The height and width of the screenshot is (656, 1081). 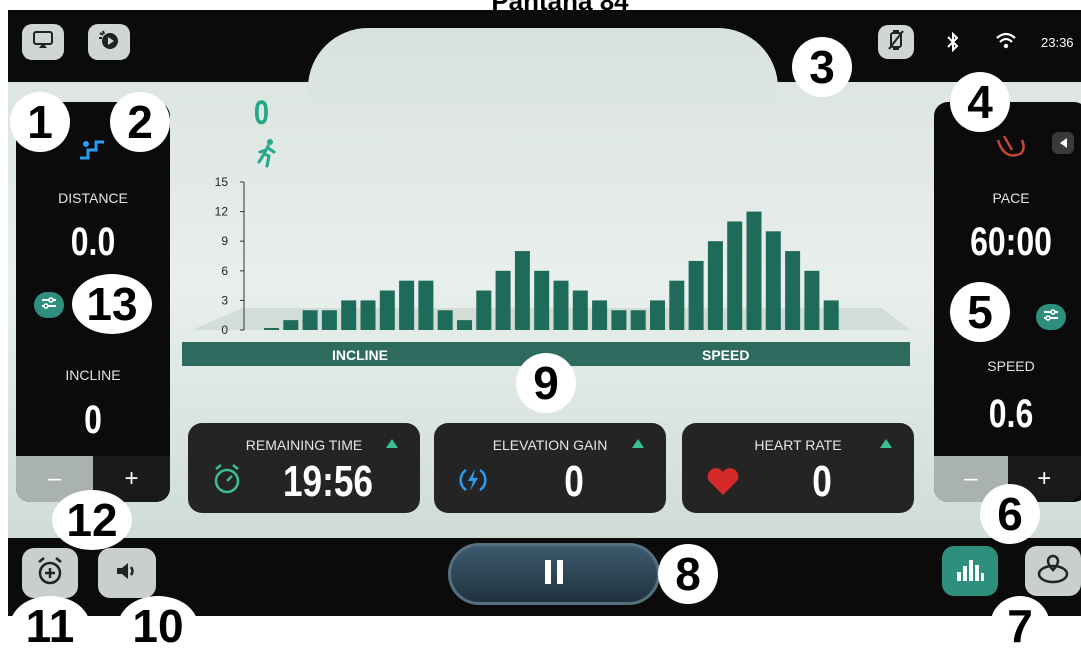 I want to click on track-route-icon, so click(x=1053, y=571).